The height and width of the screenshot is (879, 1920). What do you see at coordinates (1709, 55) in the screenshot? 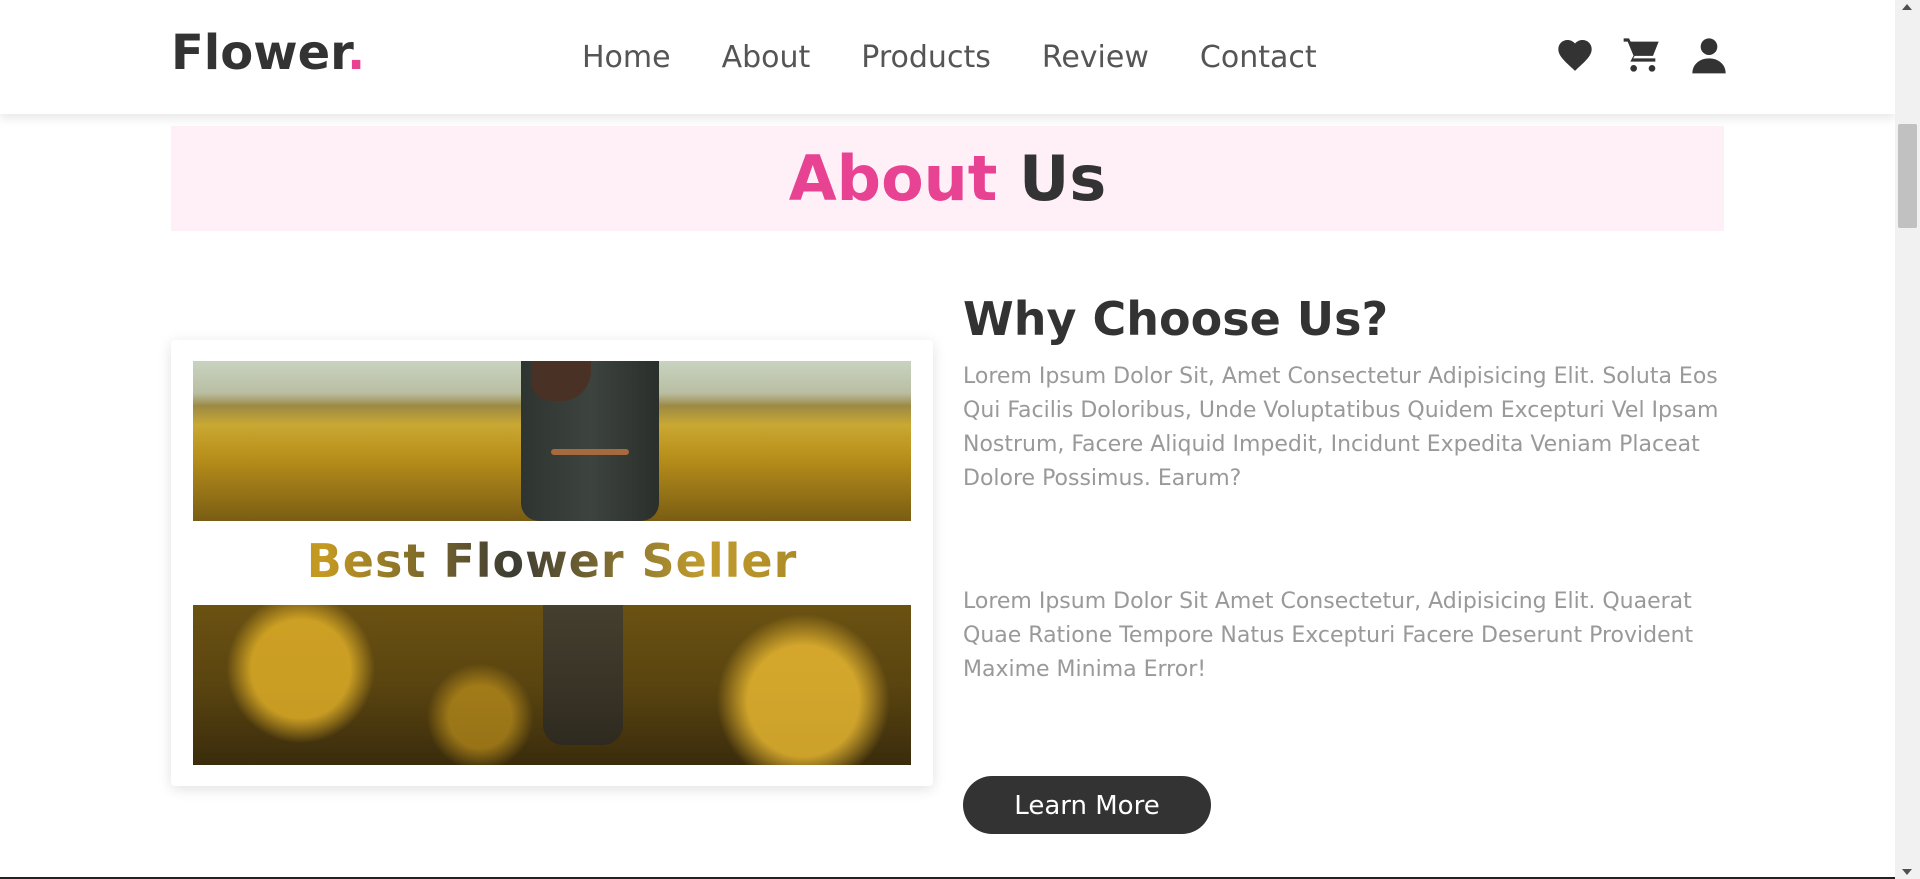
I see `user-icon` at bounding box center [1709, 55].